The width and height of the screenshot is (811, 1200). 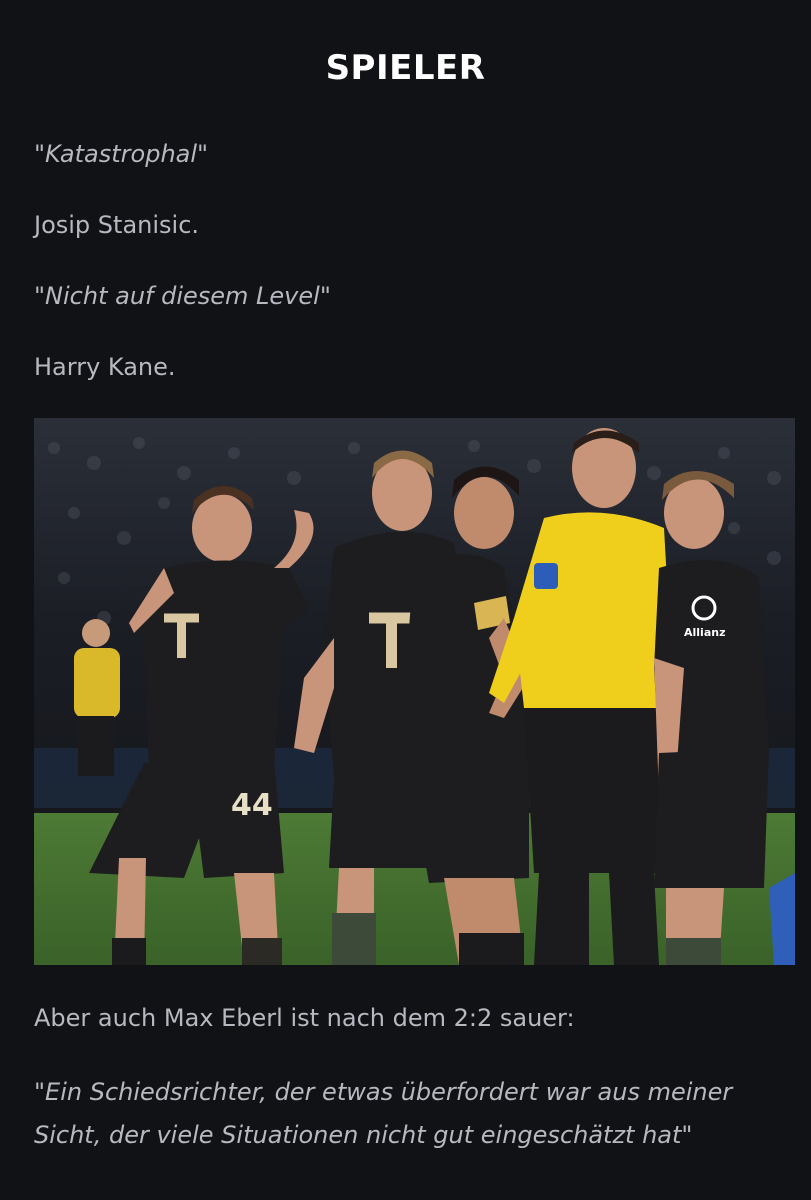 I want to click on jersey-number: 44, so click(x=252, y=805).